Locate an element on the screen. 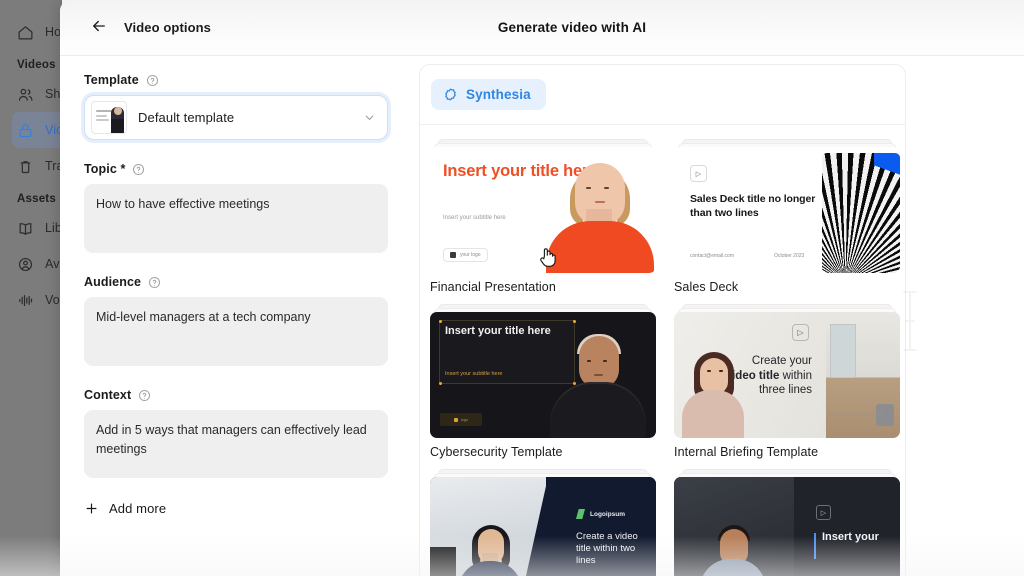 This screenshot has height=576, width=1024. modal-header: Video options Generate video with AI is located at coordinates (542, 28).